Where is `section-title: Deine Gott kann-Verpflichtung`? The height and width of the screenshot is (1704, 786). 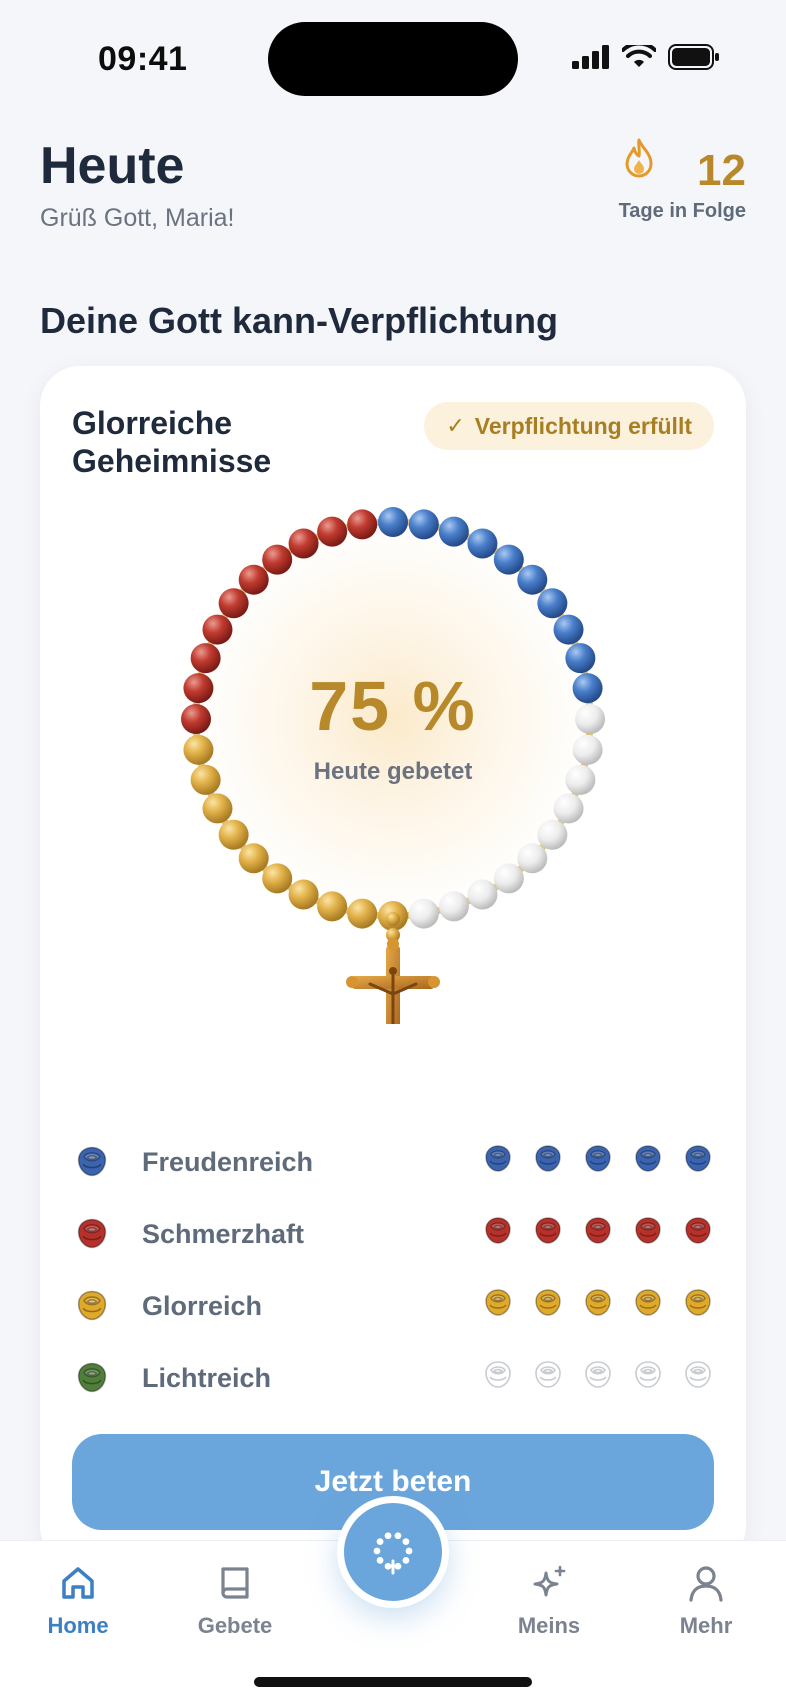
section-title: Deine Gott kann-Verpflichtung is located at coordinates (299, 320).